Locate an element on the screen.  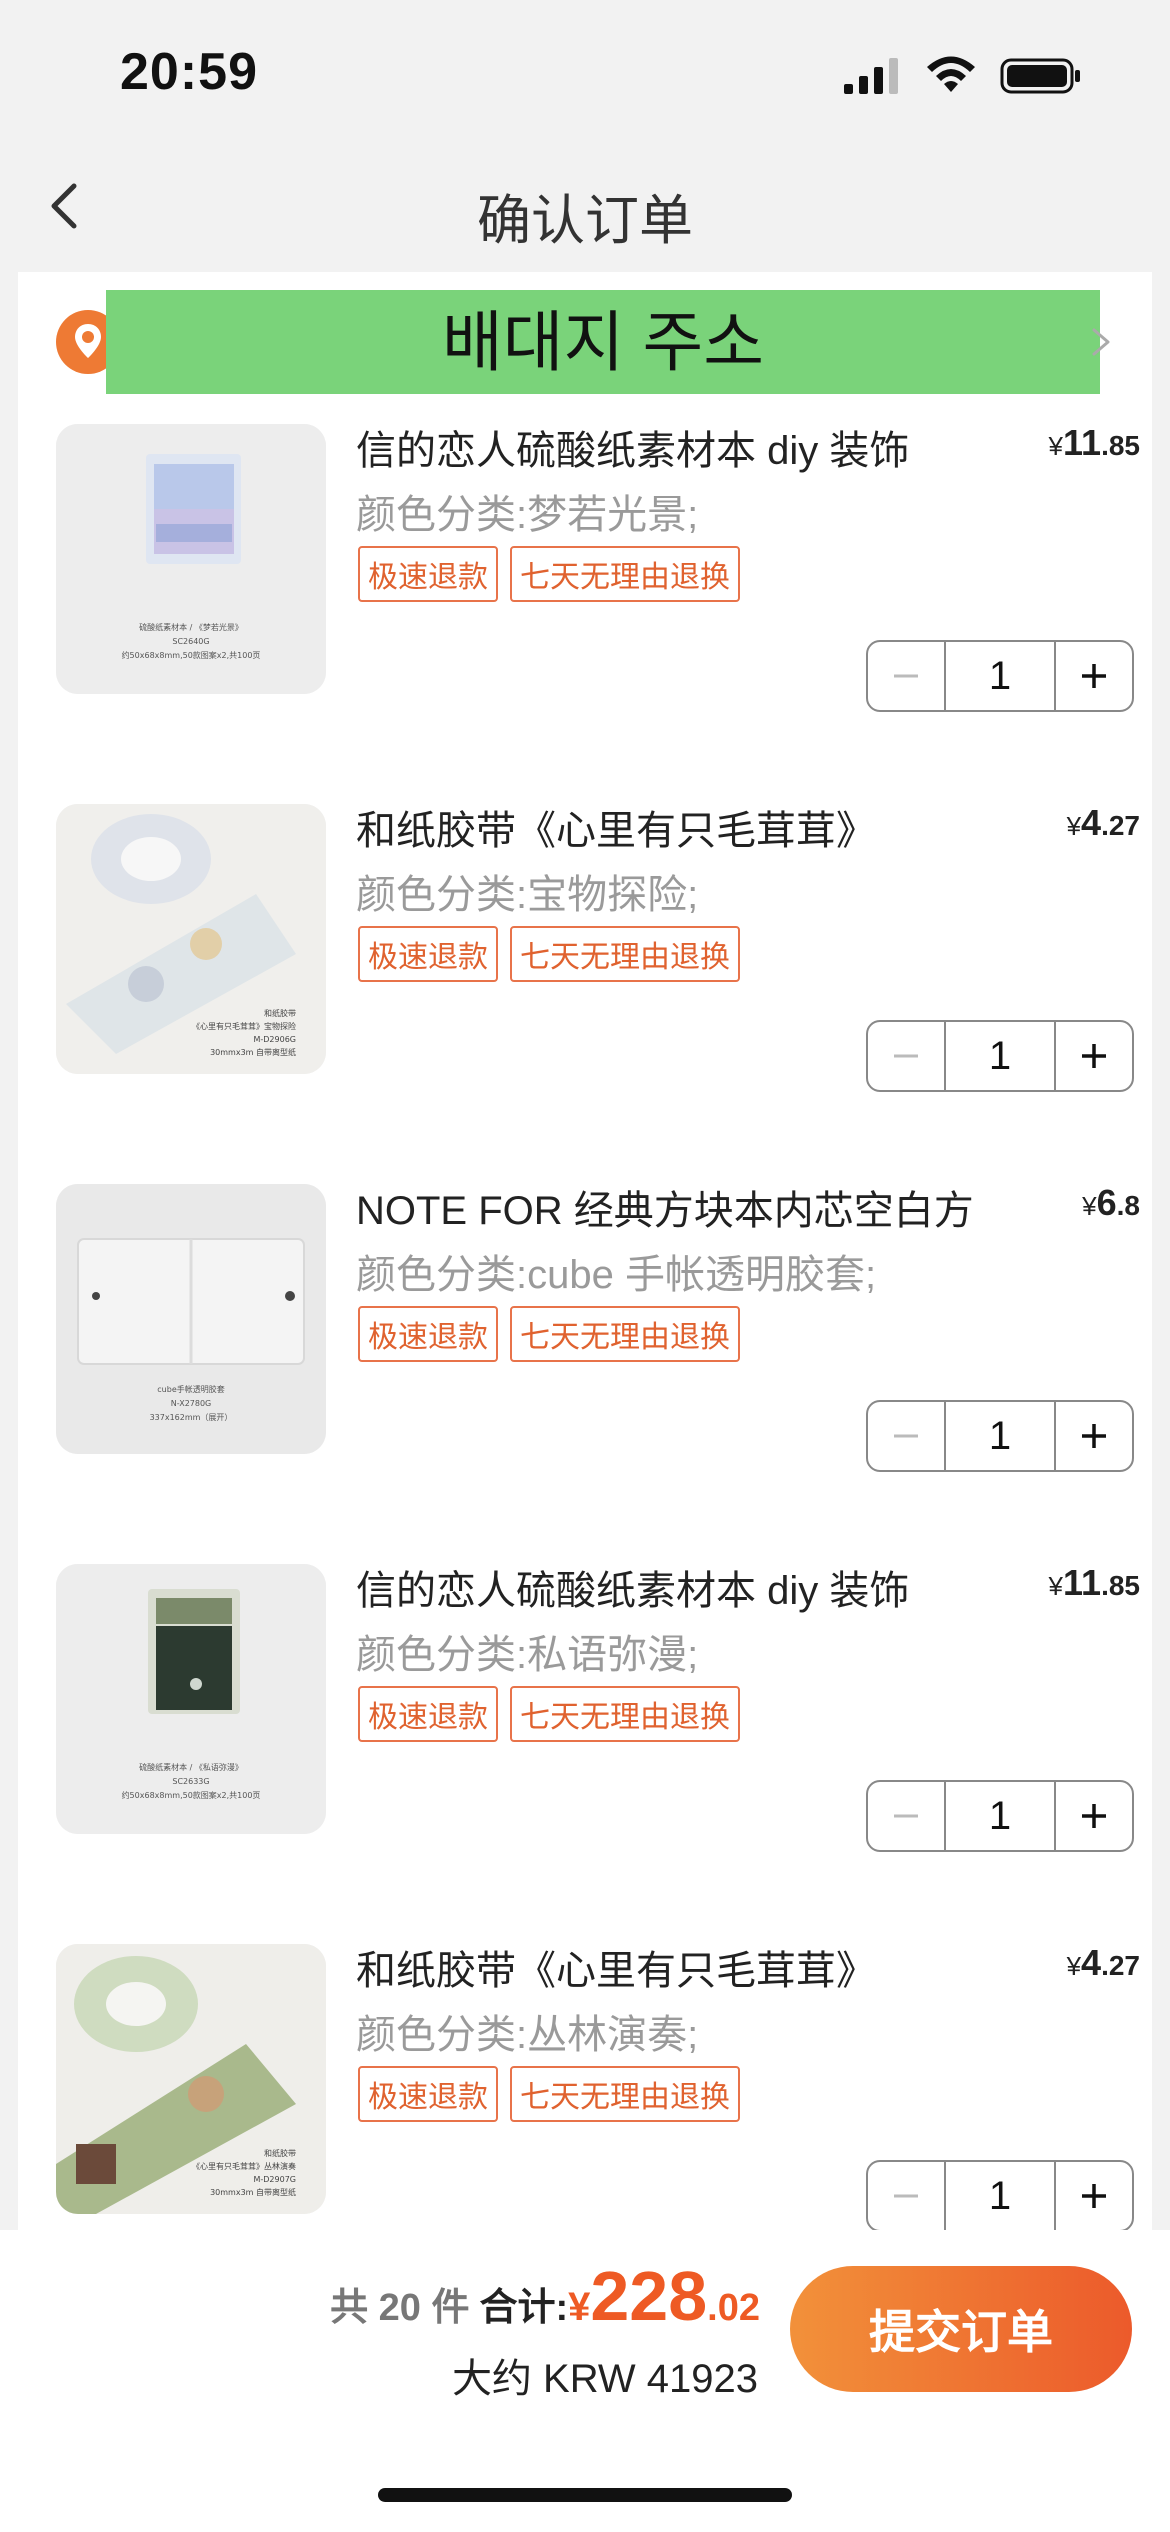
caption-line: 30mmx3m 自带离型纸 is located at coordinates (253, 1052).